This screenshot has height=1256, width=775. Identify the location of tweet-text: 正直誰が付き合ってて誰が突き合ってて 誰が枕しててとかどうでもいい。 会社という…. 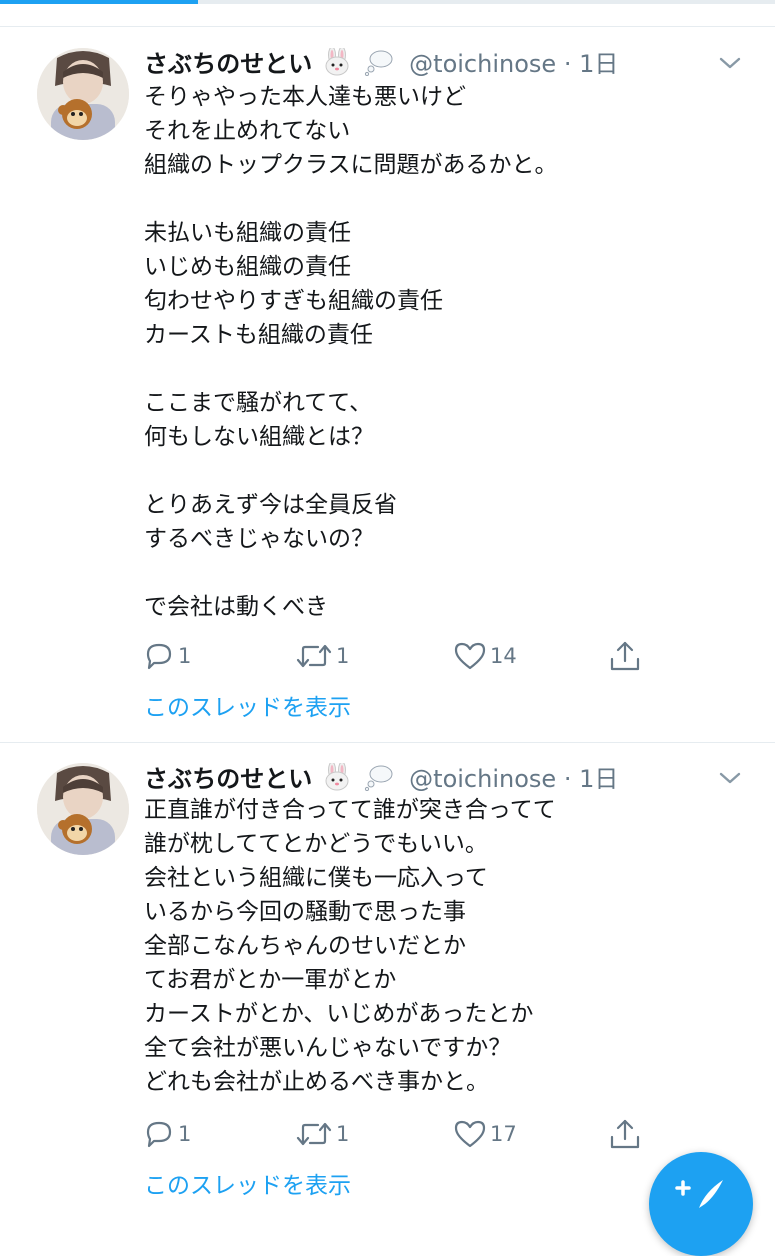
(350, 946).